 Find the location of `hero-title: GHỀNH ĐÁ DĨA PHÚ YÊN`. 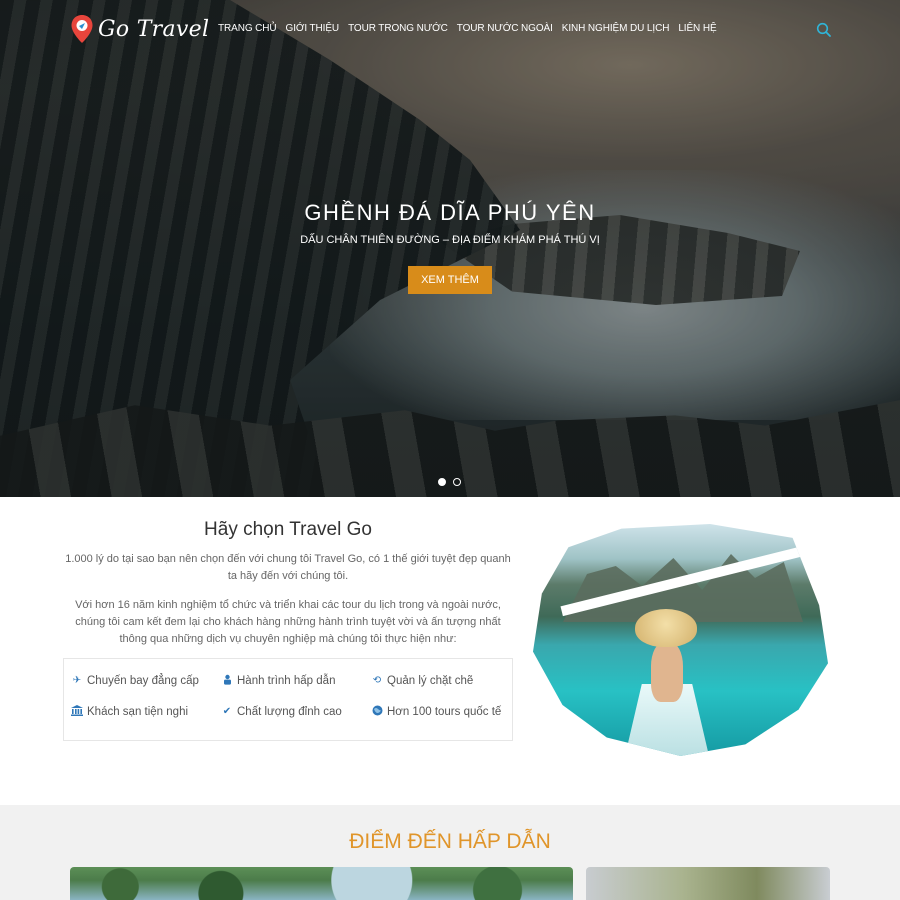

hero-title: GHỀNH ĐÁ DĨA PHÚ YÊN is located at coordinates (450, 212).